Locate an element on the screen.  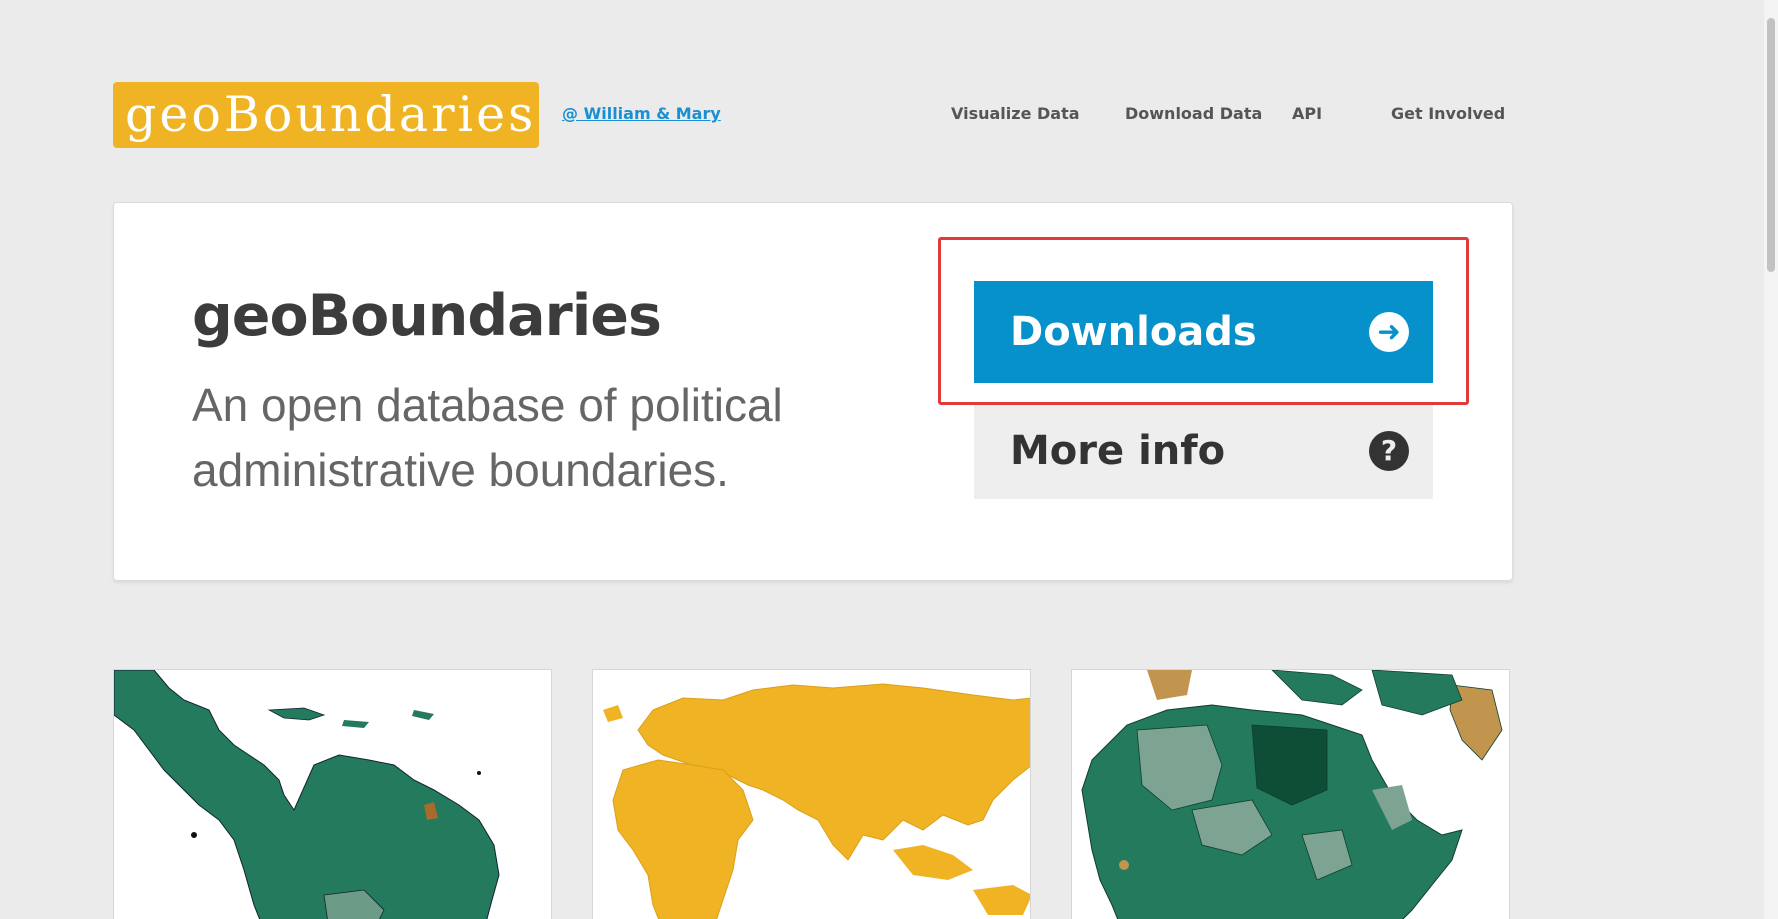
nav-download-data: Download Data is located at coordinates (1193, 113).